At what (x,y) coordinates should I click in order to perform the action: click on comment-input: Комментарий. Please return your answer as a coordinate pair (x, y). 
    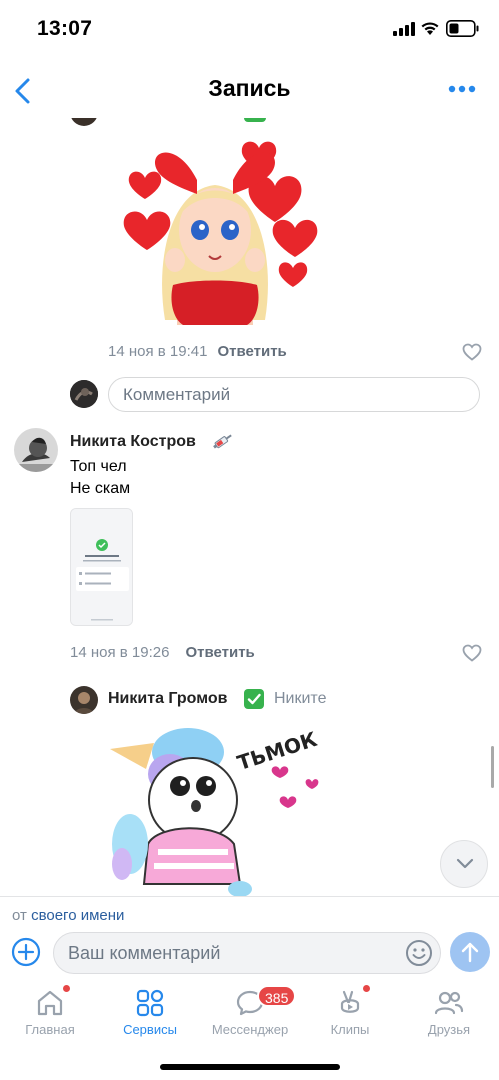
    Looking at the image, I should click on (294, 394).